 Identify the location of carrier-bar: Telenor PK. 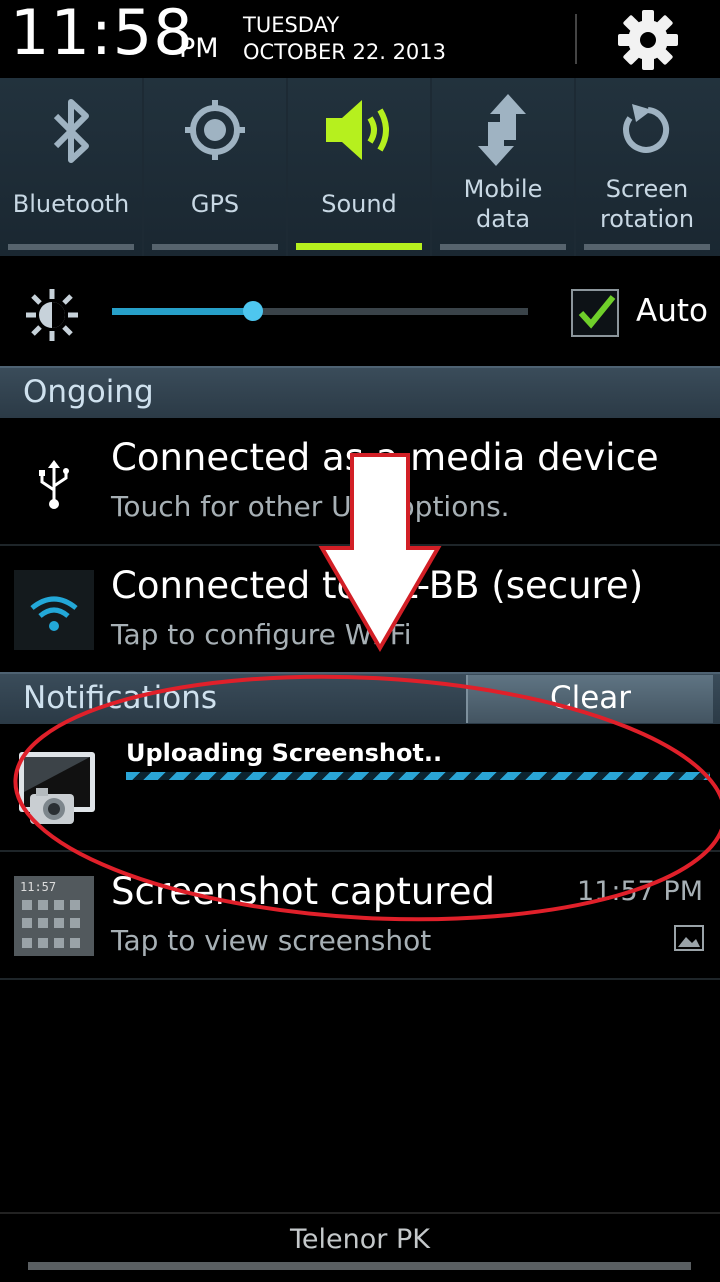
(360, 1247).